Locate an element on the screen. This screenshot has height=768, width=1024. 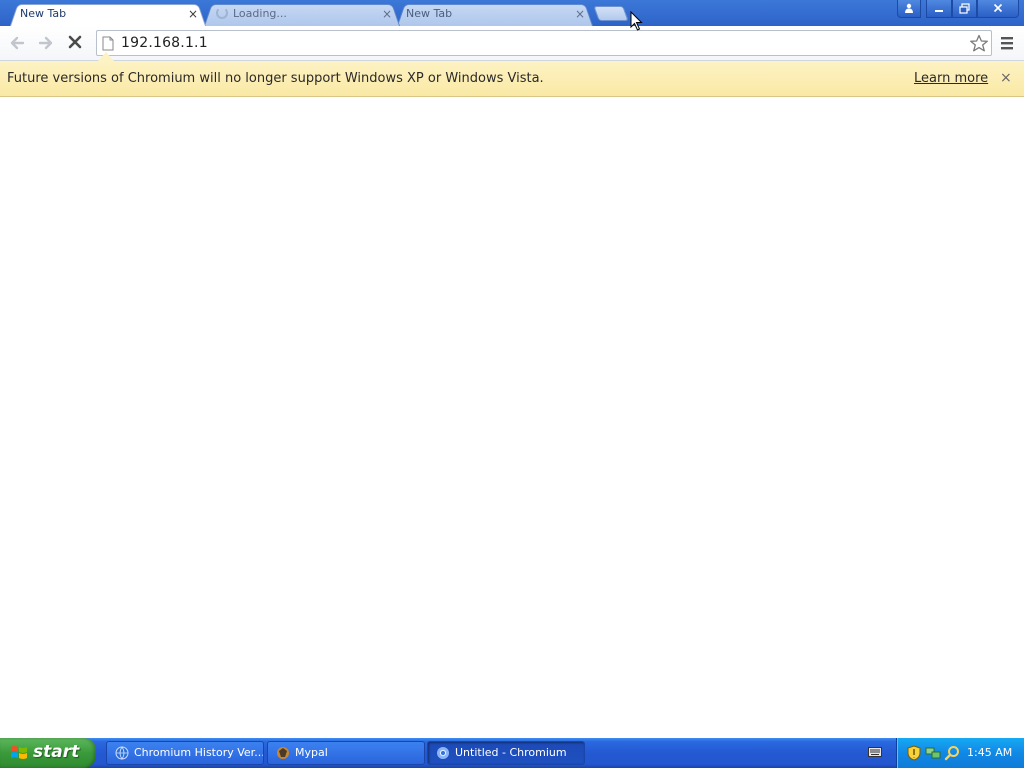
close-icon is located at coordinates (998, 8).